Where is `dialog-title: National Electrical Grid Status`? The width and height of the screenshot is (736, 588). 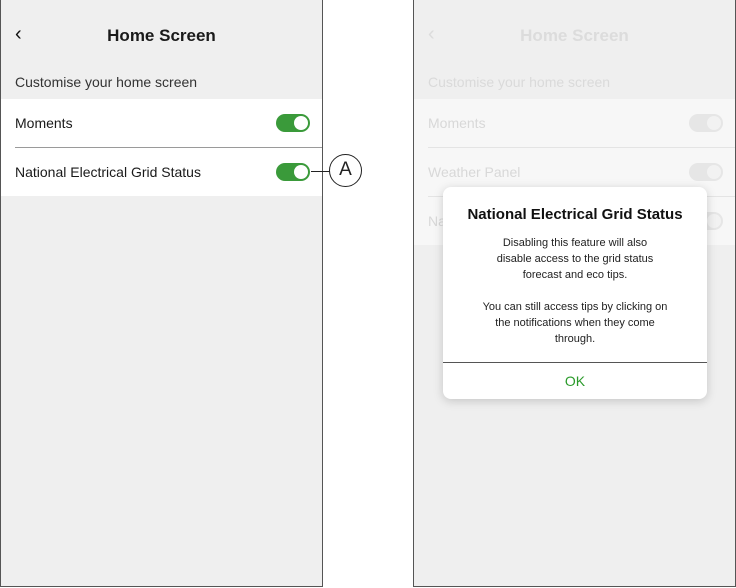 dialog-title: National Electrical Grid Status is located at coordinates (575, 214).